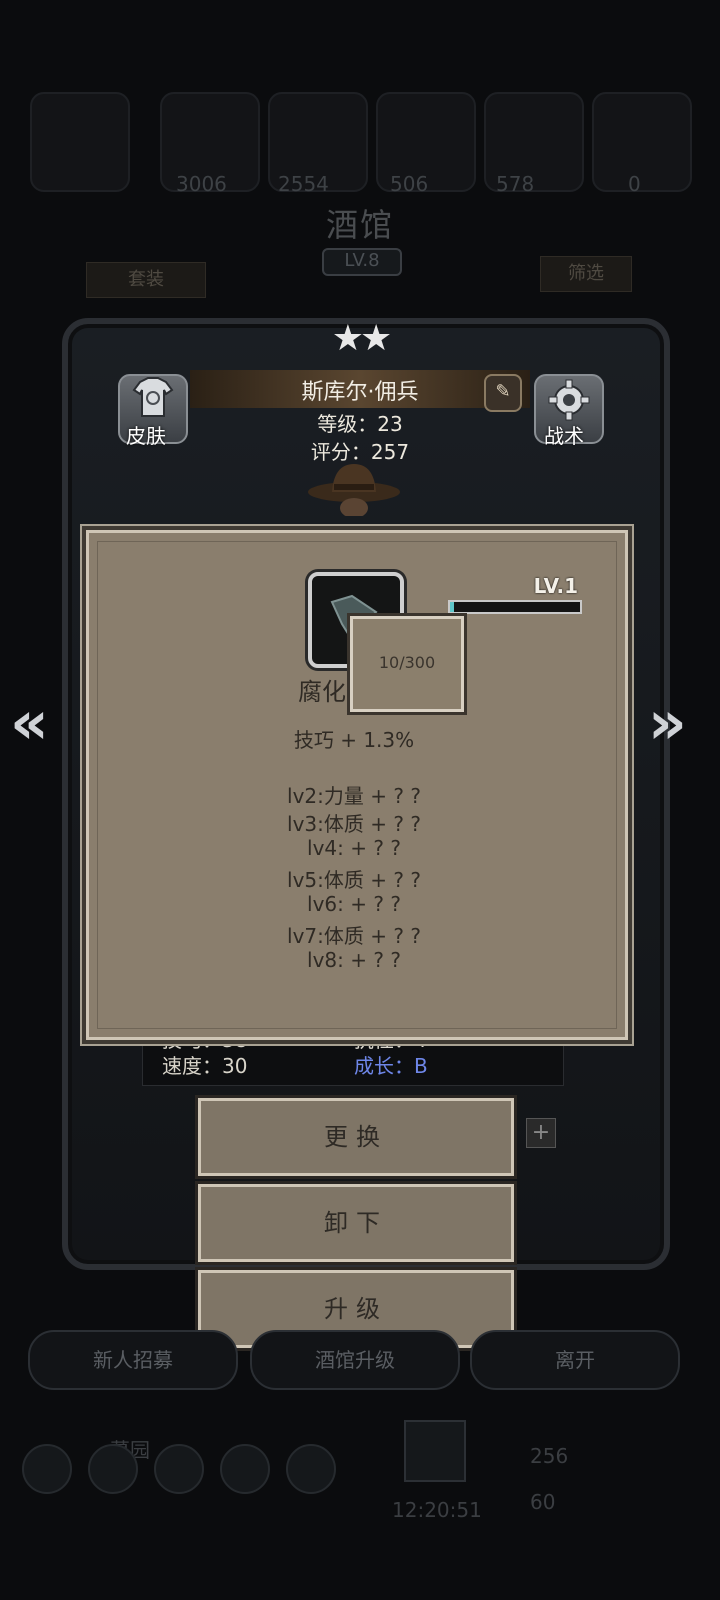 Image resolution: width=720 pixels, height=1600 pixels. I want to click on xp-tooltip: 10/300, so click(407, 664).